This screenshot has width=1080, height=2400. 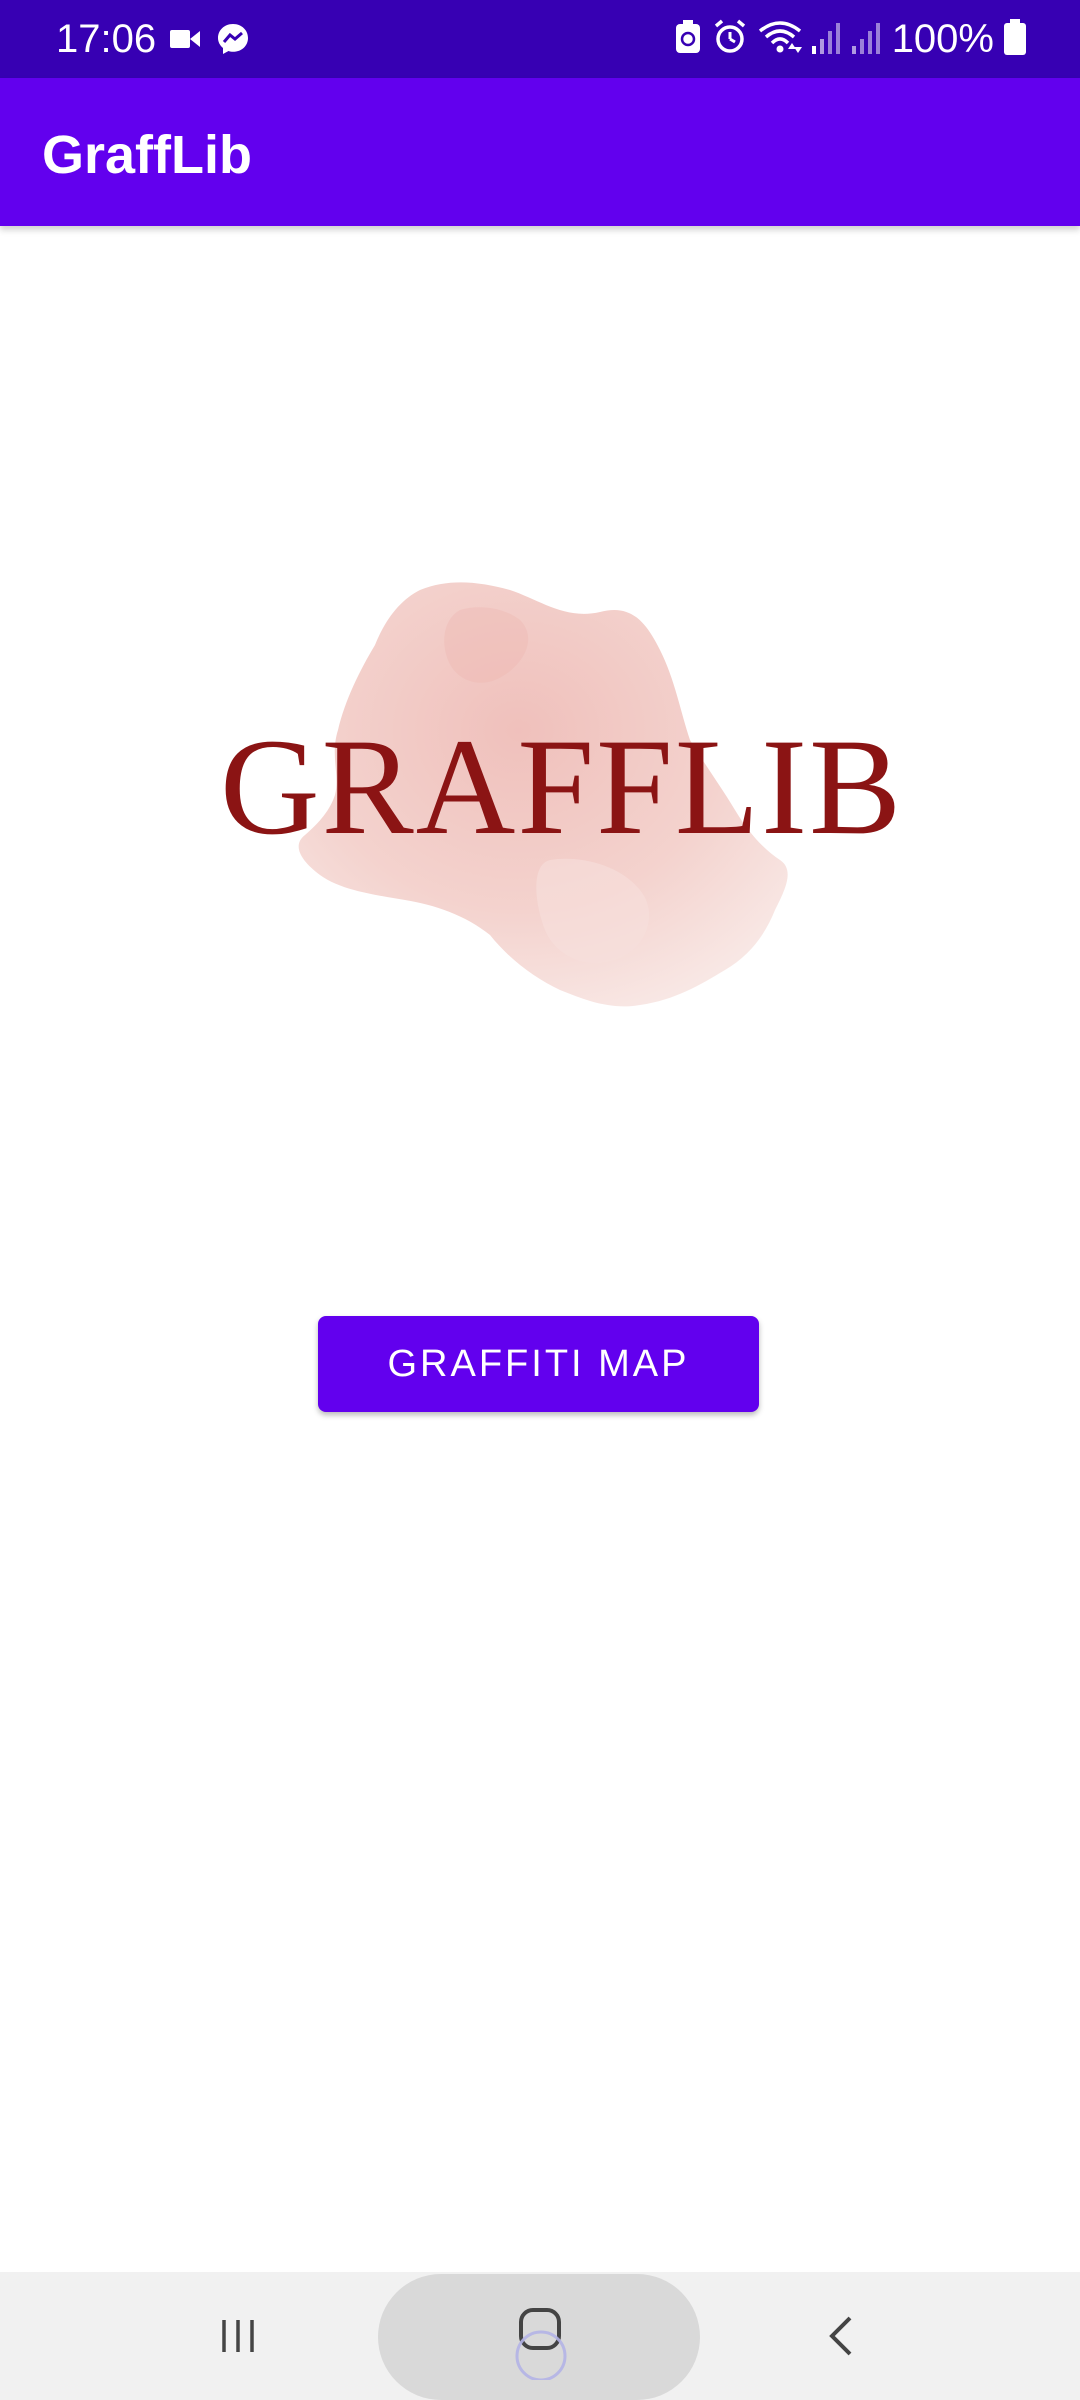 I want to click on alarm-icon, so click(x=730, y=39).